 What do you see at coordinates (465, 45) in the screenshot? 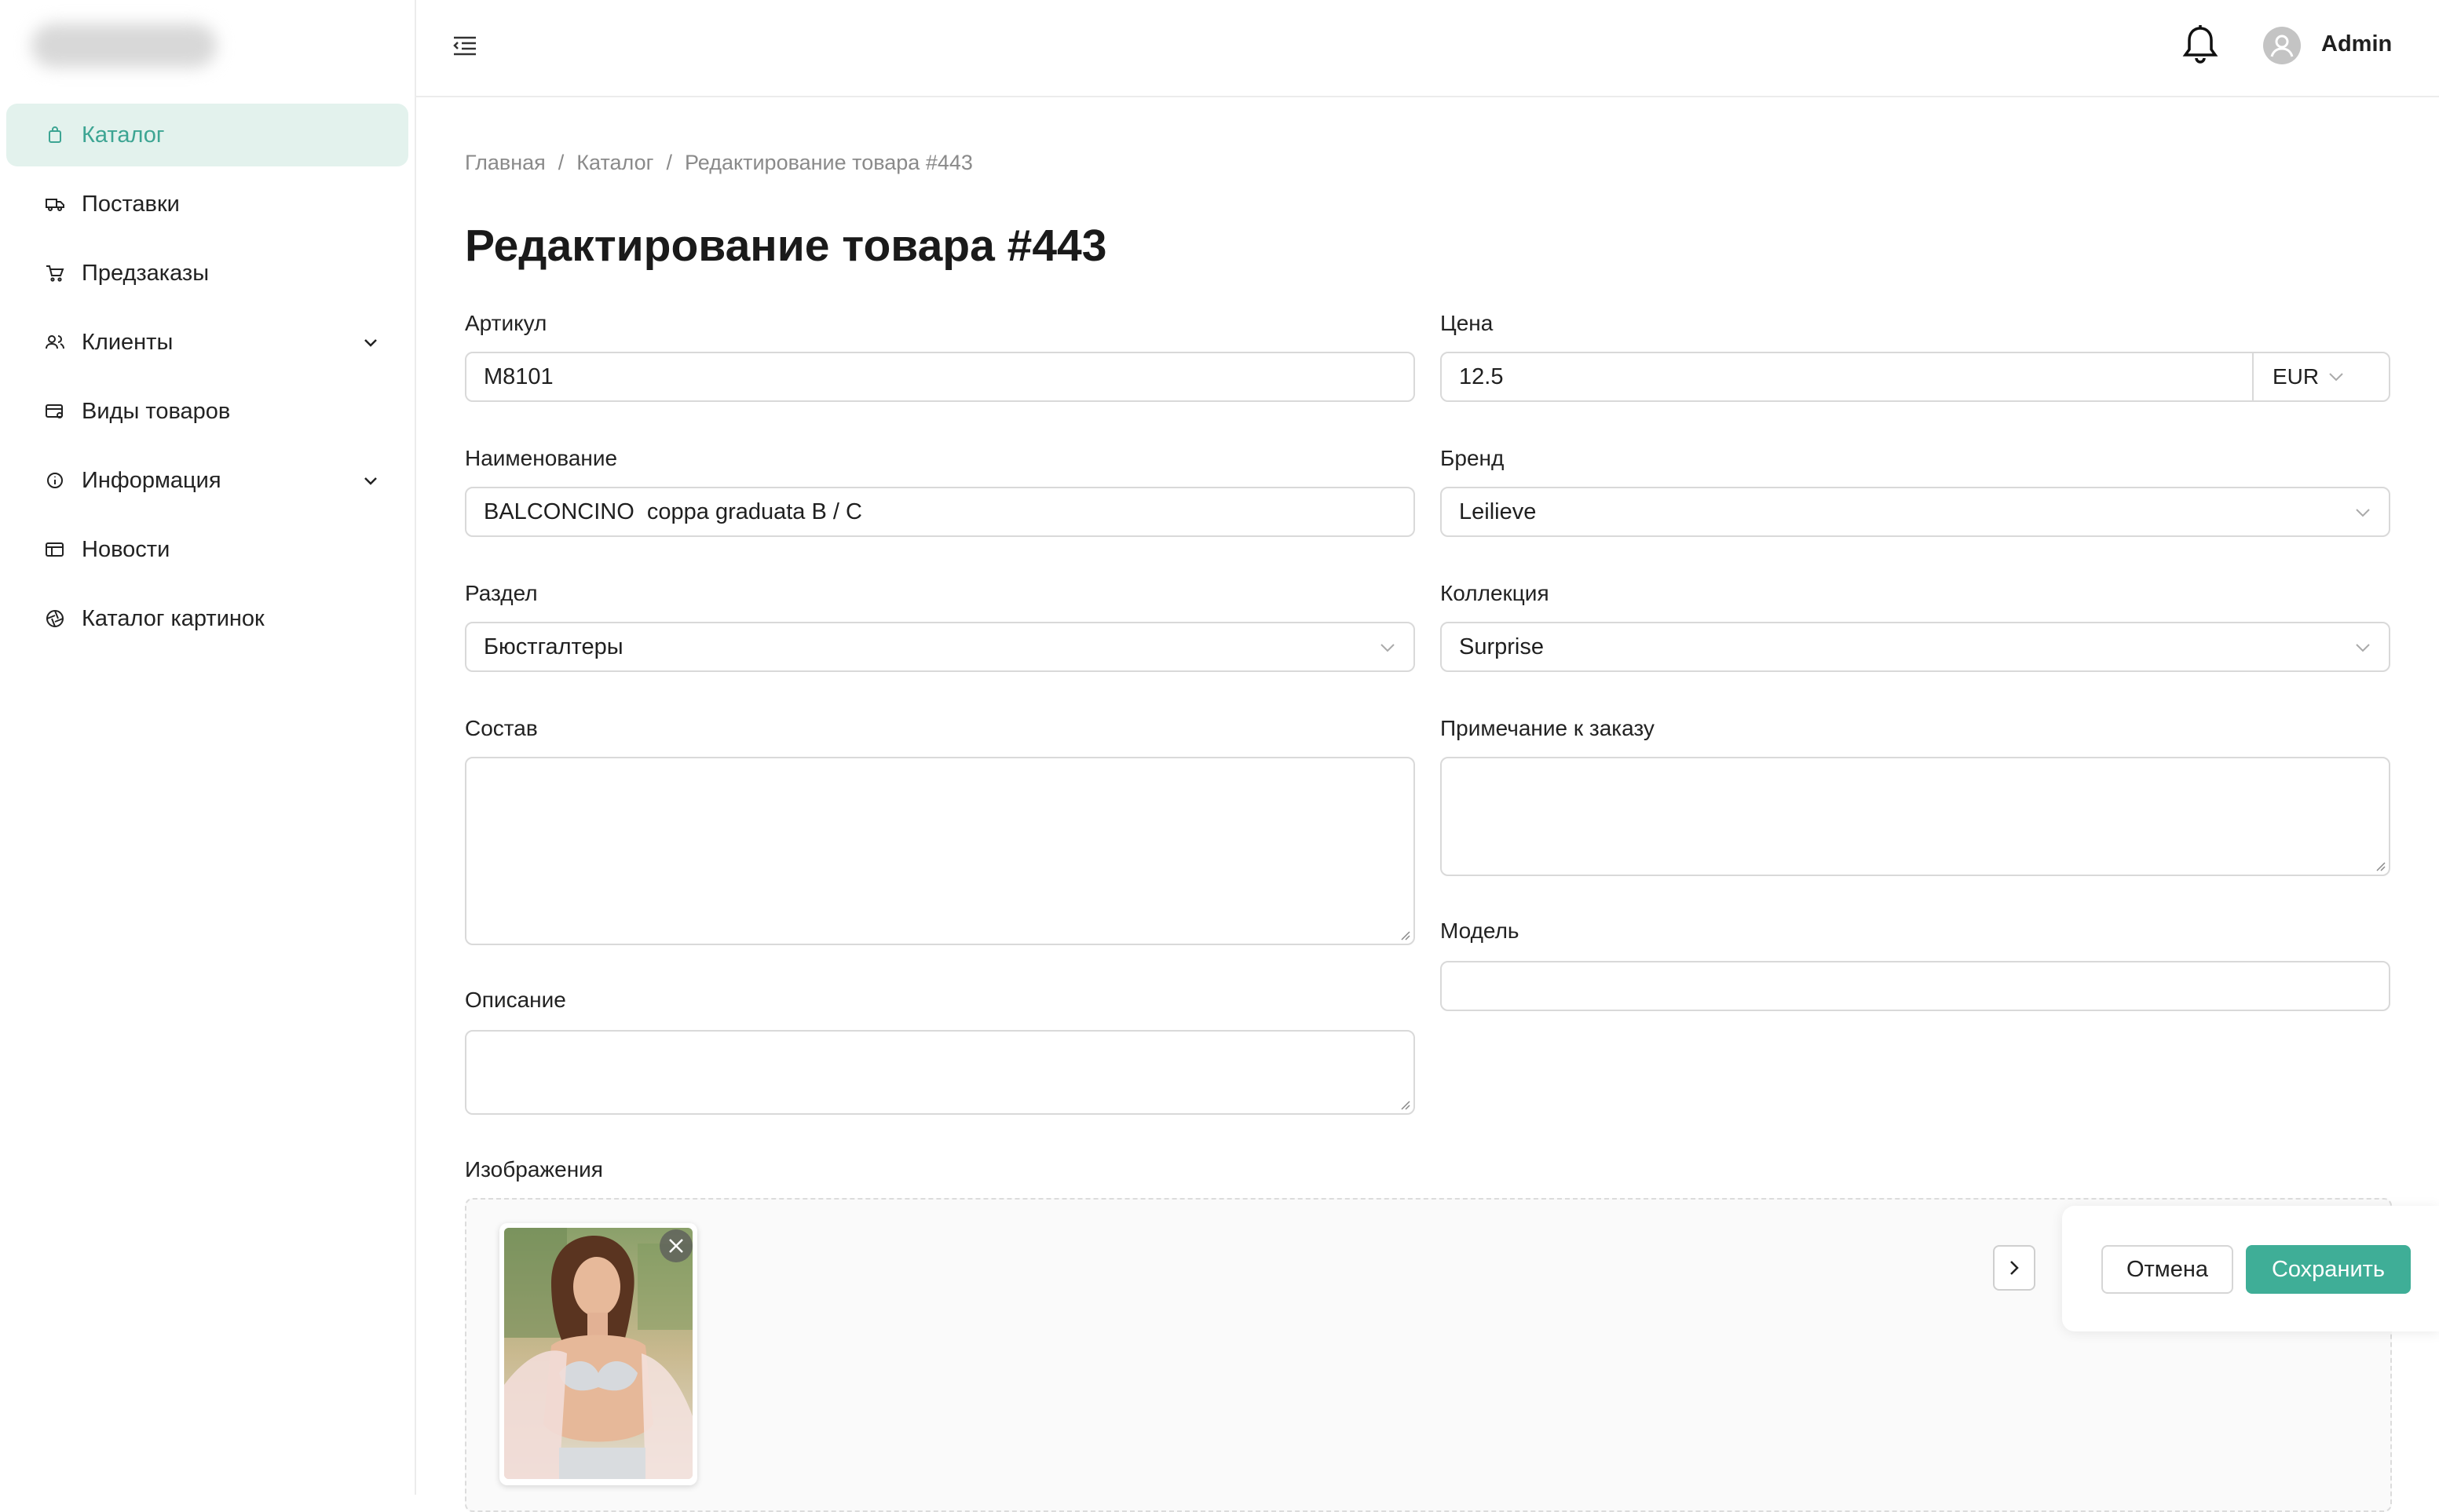
I see `menu-collapse-icon` at bounding box center [465, 45].